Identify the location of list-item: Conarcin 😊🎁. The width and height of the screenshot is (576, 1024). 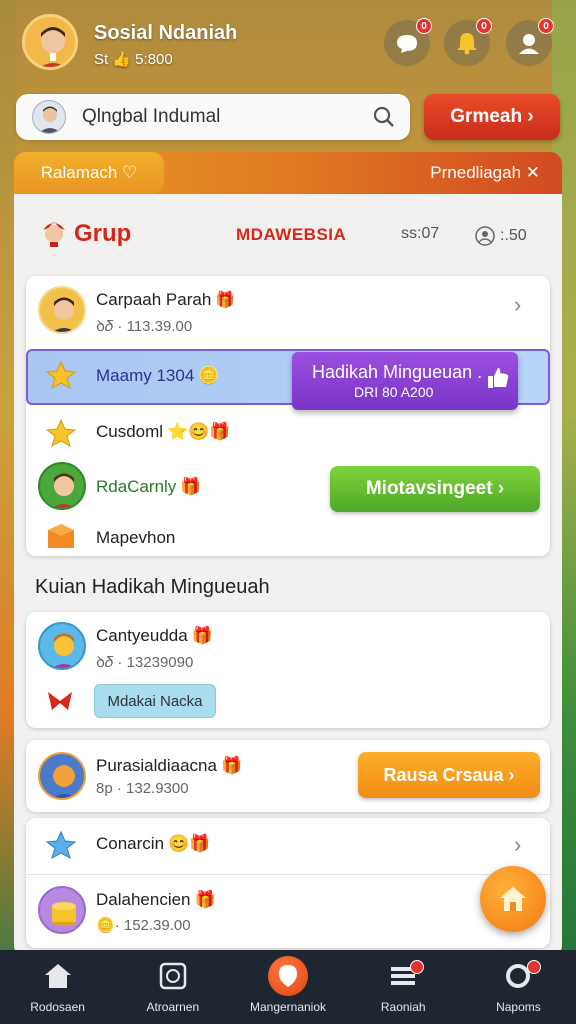
(153, 844).